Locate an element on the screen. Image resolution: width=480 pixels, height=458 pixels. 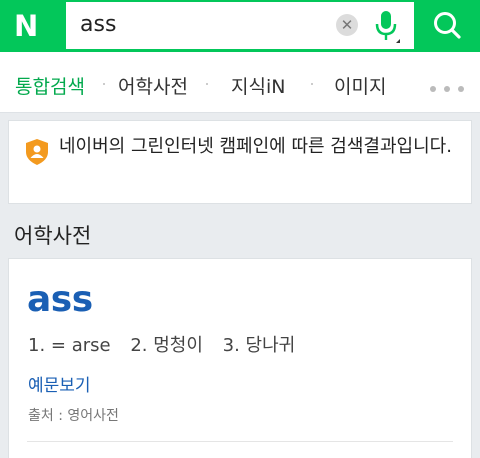
meaning-item: 1. = arse is located at coordinates (69, 345).